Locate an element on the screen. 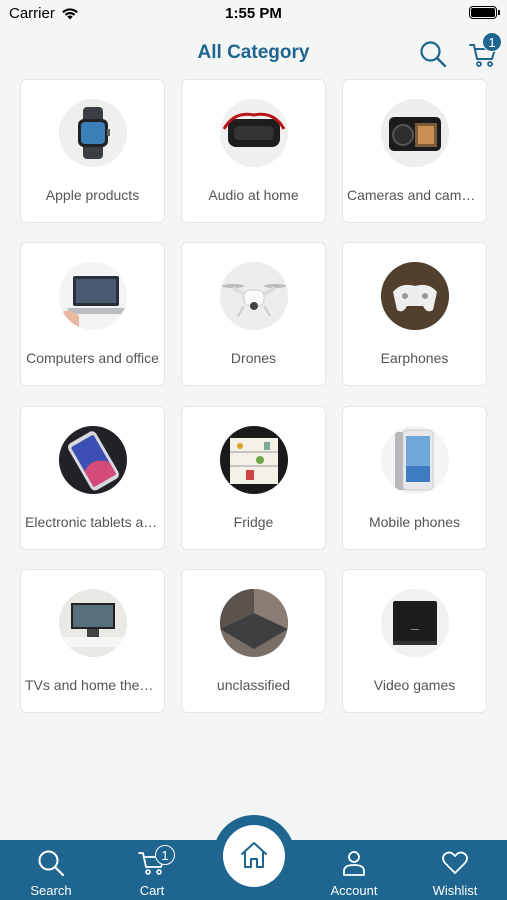  nav-search: Search is located at coordinates (51, 870).